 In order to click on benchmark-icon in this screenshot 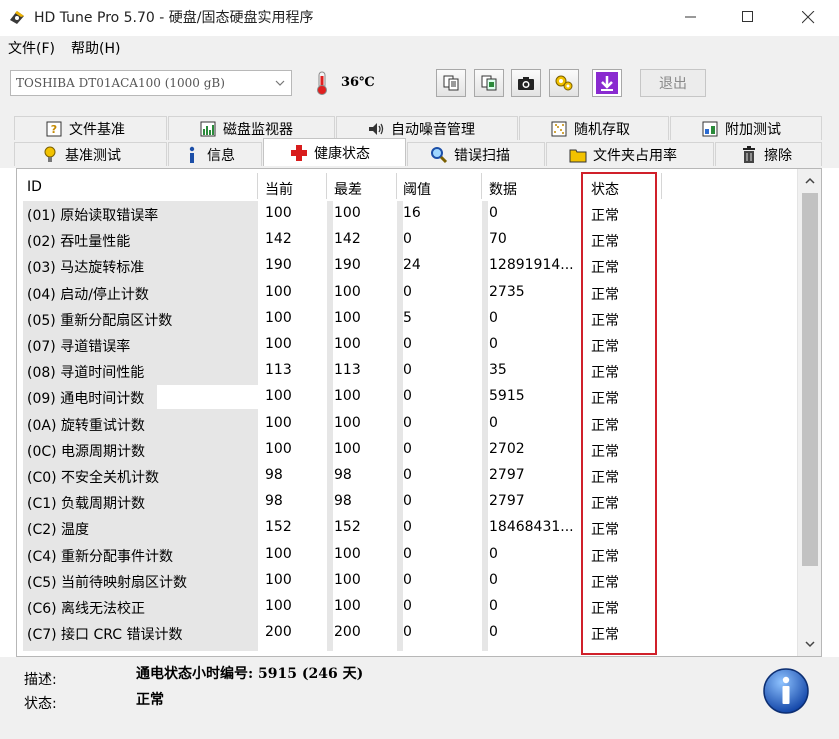, I will do `click(50, 154)`.